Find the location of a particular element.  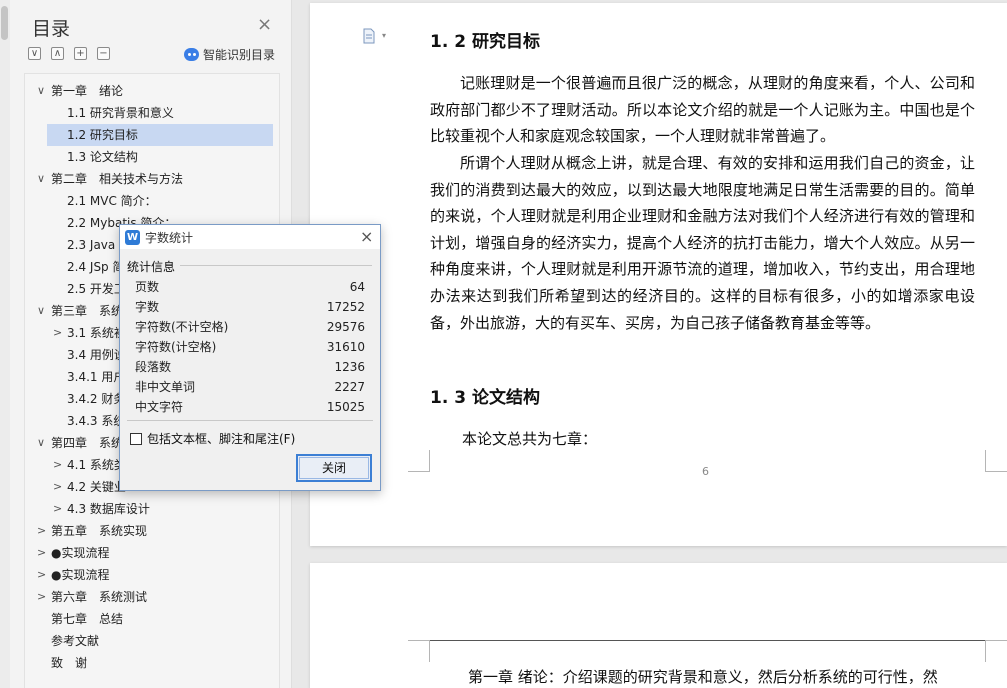

stat-label: 字符数(不计空格) is located at coordinates (182, 327).